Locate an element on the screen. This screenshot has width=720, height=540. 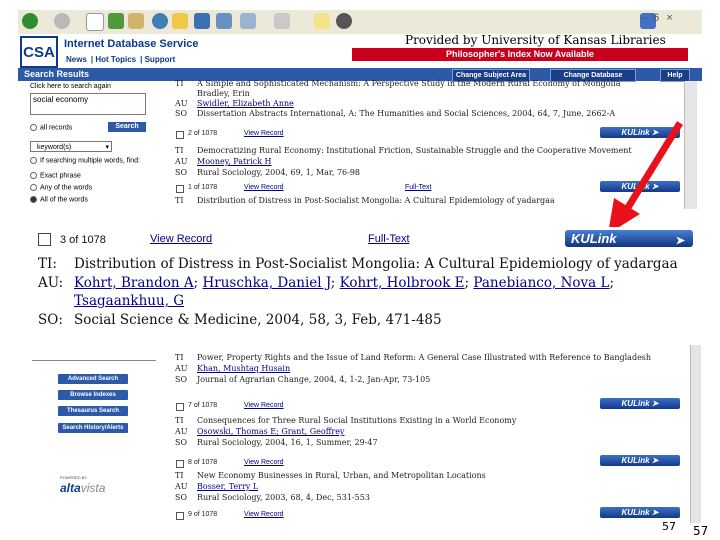
record-count: 3 of 1078 is located at coordinates (83, 240).